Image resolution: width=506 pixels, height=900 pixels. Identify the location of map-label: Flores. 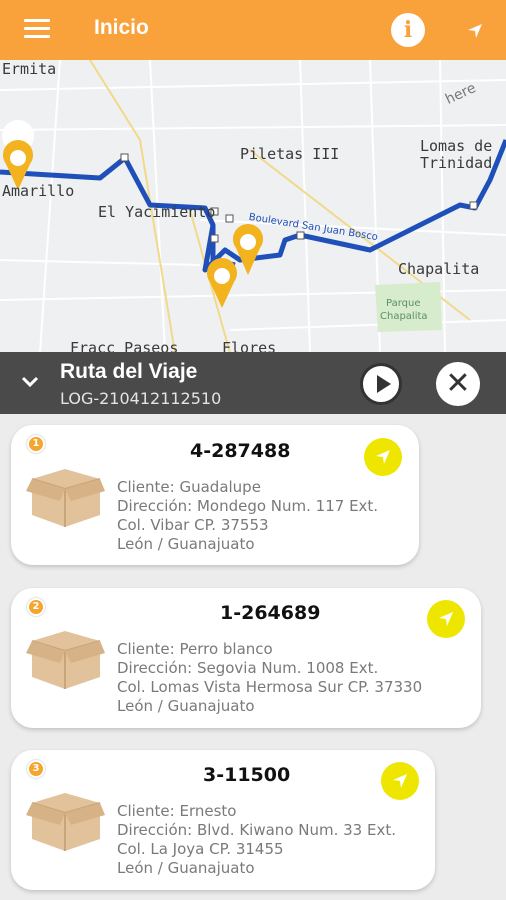
(249, 346).